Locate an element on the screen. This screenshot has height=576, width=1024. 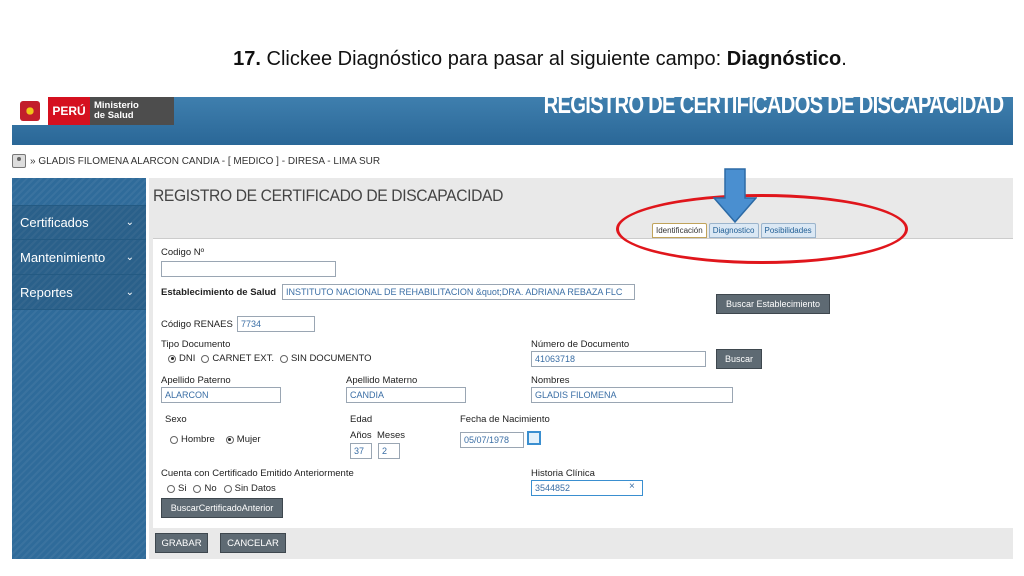
radio-si-label: Si is located at coordinates (182, 488).